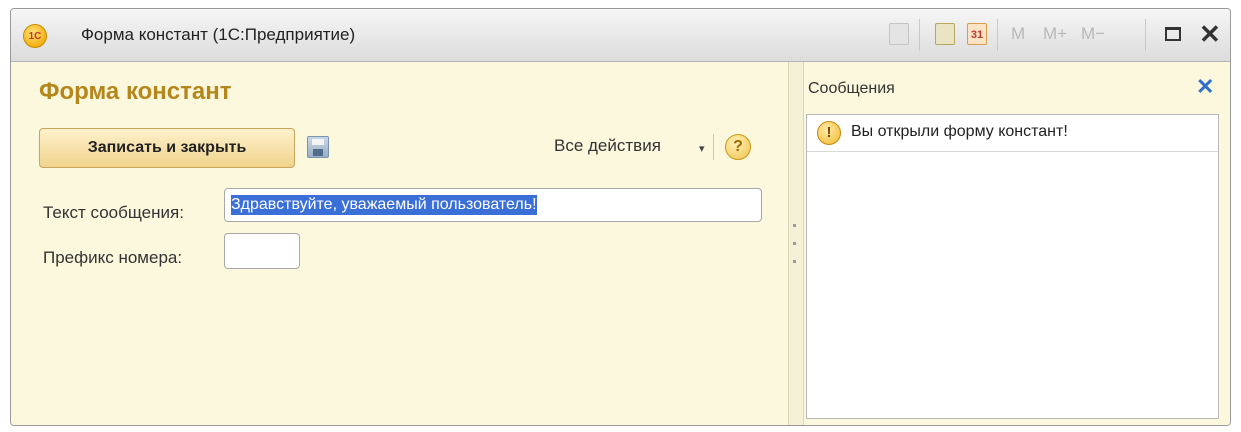 The image size is (1241, 432). I want to click on save-and-close-button: Записать и закрыть, so click(167, 148).